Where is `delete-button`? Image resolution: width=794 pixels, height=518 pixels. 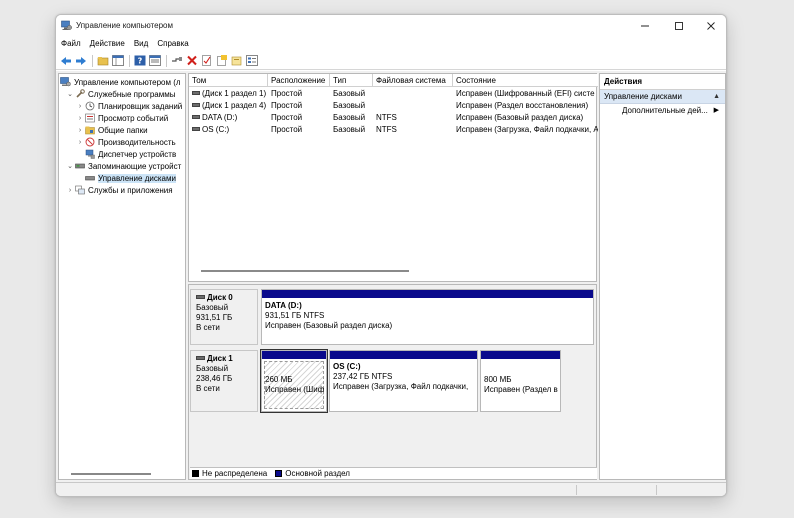
delete-button is located at coordinates (191, 60).